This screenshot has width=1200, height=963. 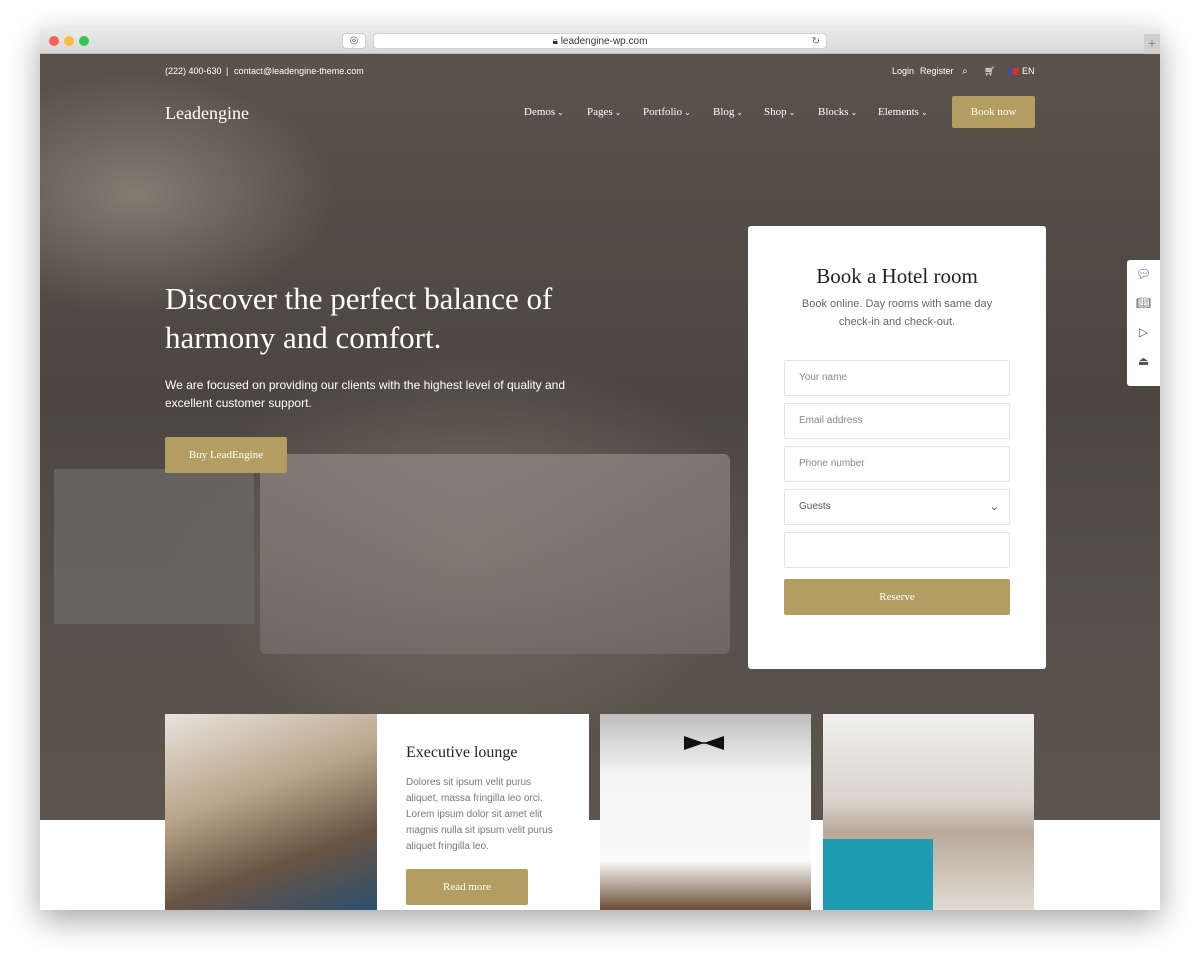 I want to click on language-selector: EN, so click(x=1028, y=71).